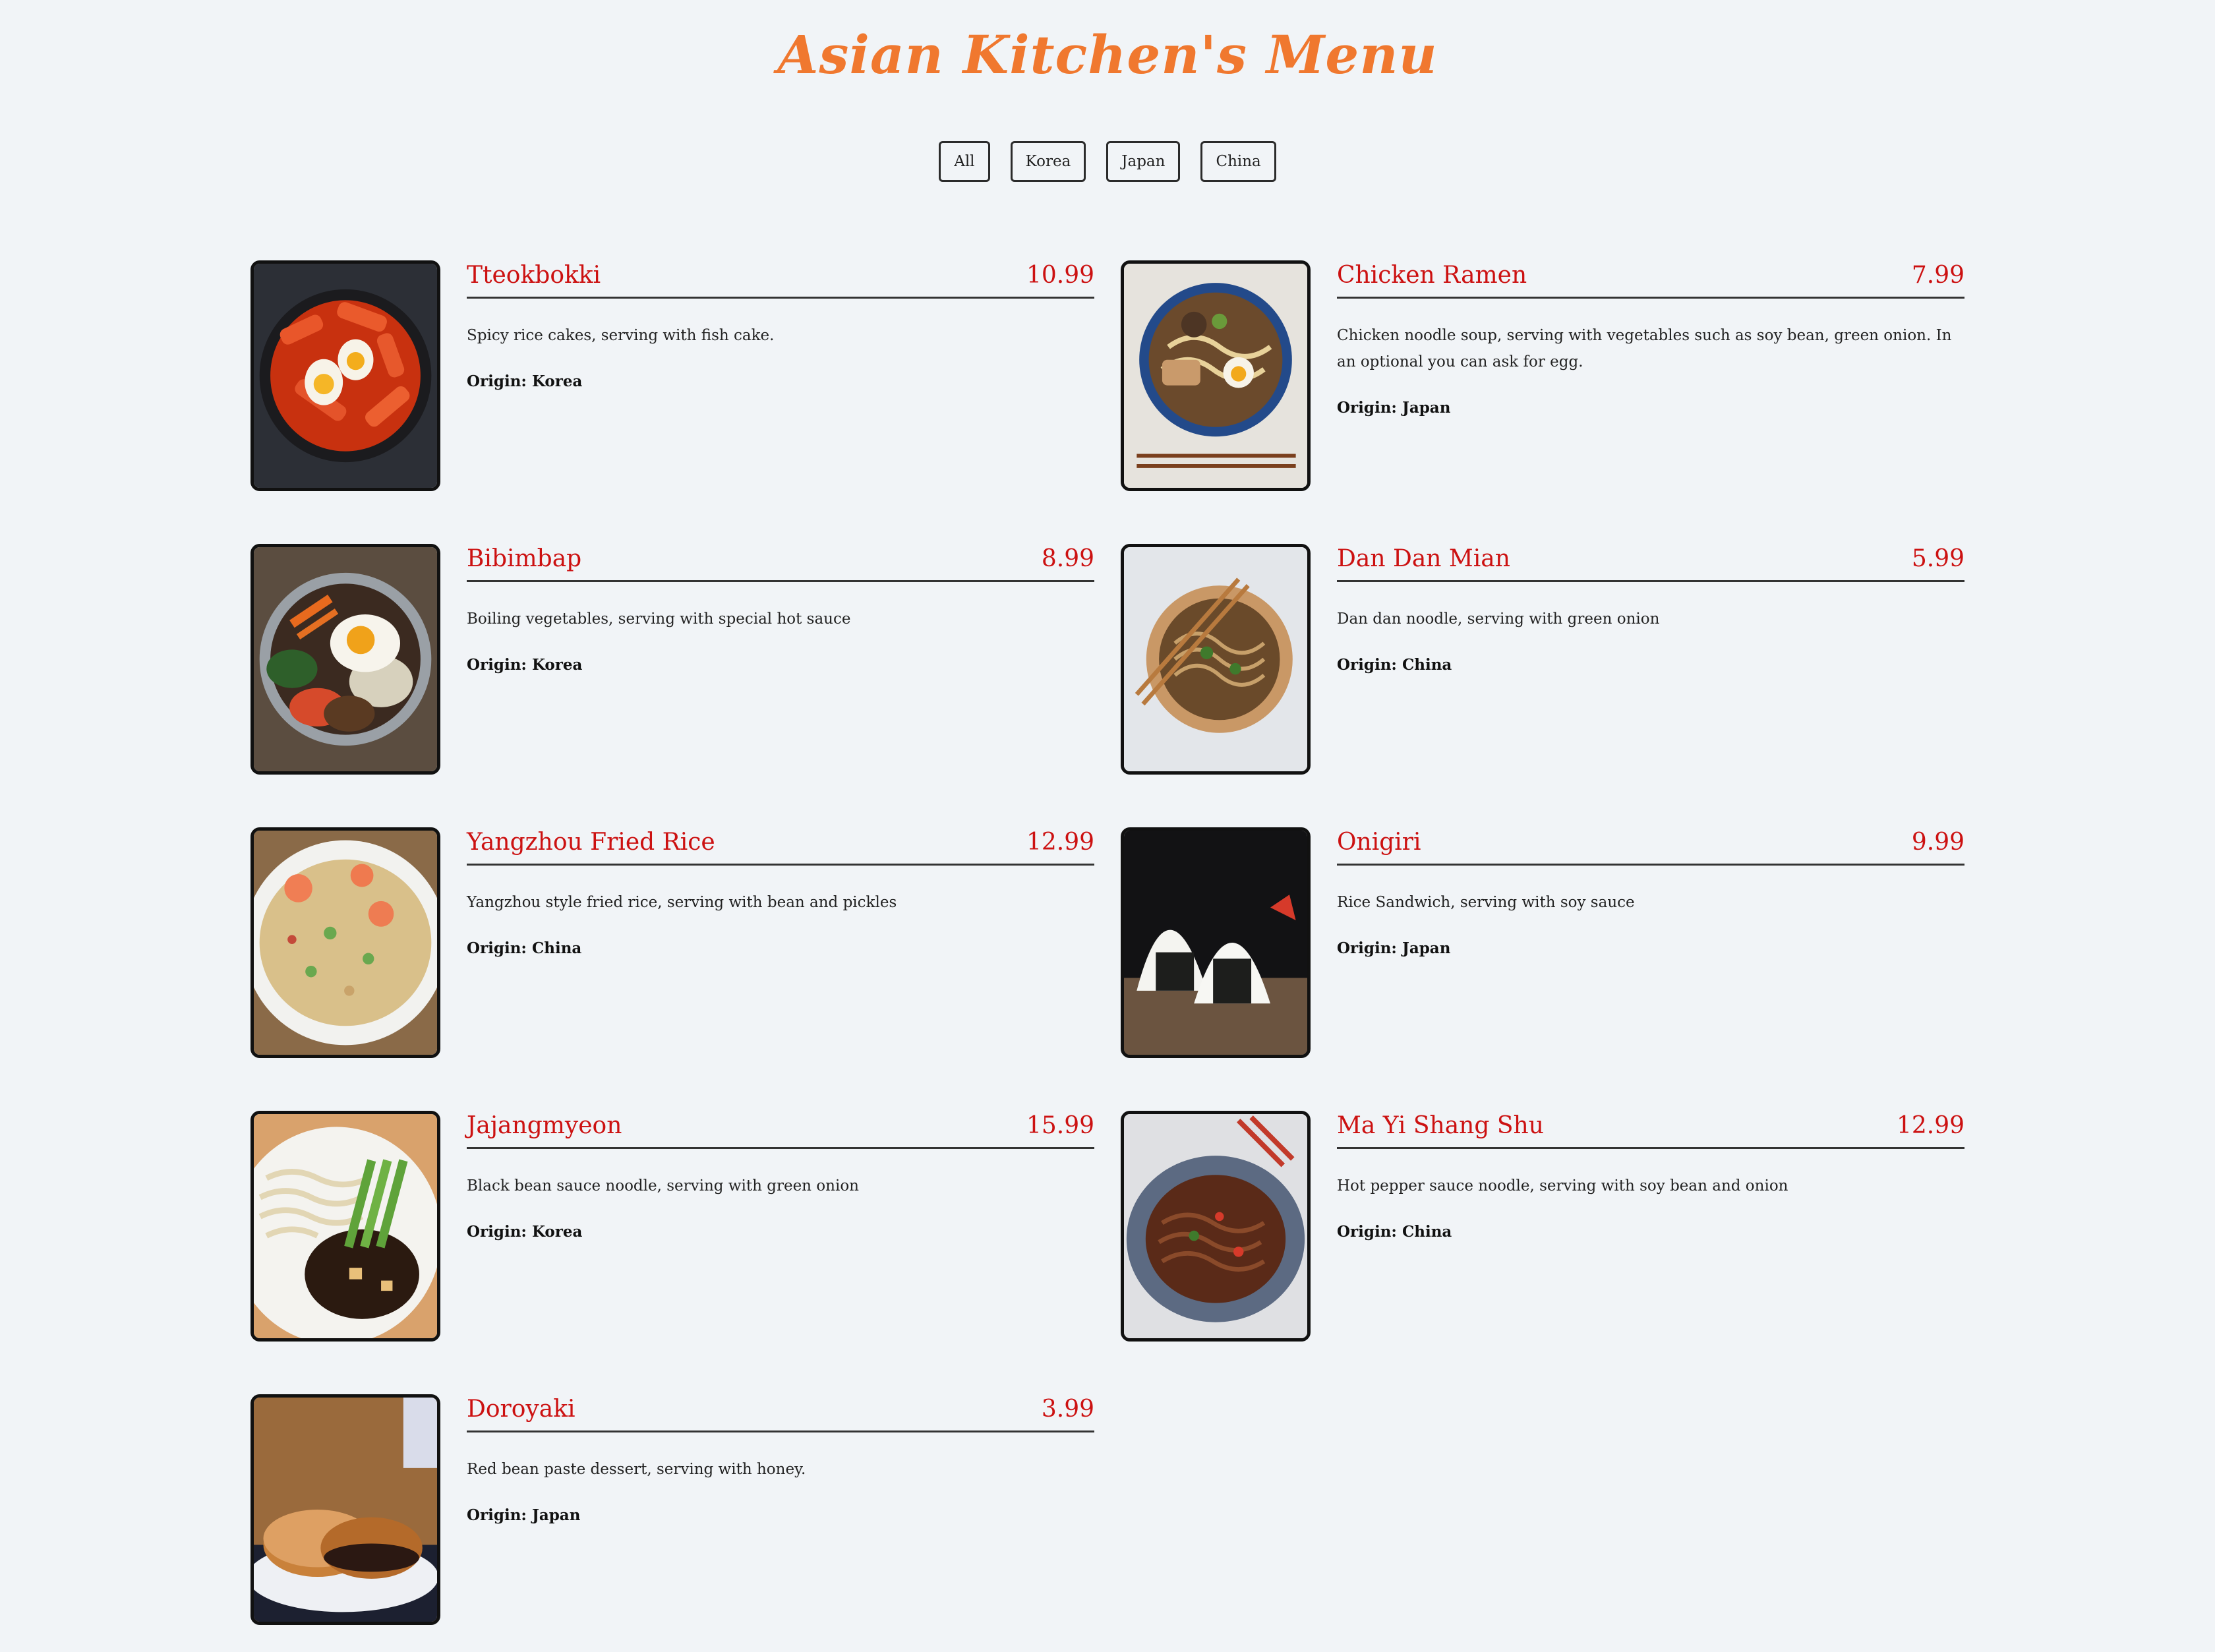 This screenshot has height=1652, width=2215. I want to click on item-name: Yangzhou Fried Rice, so click(591, 842).